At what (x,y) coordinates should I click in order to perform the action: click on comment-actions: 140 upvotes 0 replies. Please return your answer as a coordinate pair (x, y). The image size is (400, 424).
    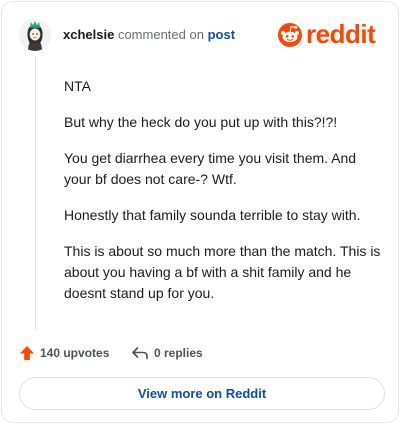
    Looking at the image, I should click on (200, 353).